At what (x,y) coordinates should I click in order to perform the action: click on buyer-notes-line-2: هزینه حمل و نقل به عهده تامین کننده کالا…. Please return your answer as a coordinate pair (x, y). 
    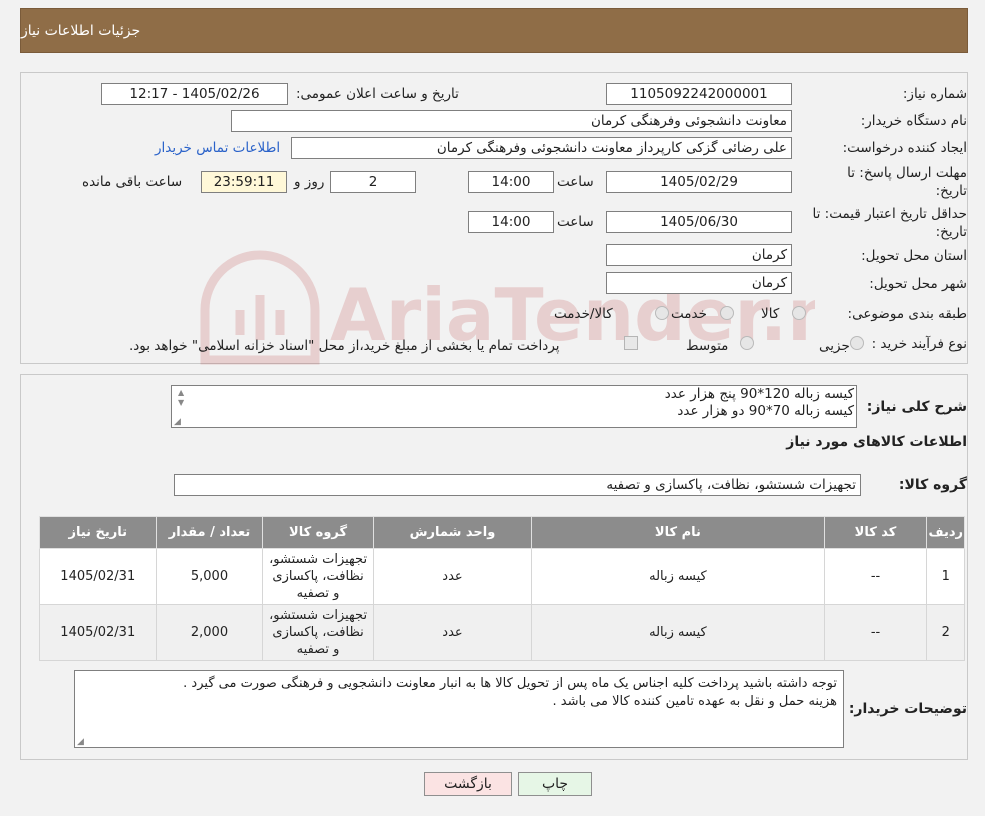
    Looking at the image, I should click on (694, 701).